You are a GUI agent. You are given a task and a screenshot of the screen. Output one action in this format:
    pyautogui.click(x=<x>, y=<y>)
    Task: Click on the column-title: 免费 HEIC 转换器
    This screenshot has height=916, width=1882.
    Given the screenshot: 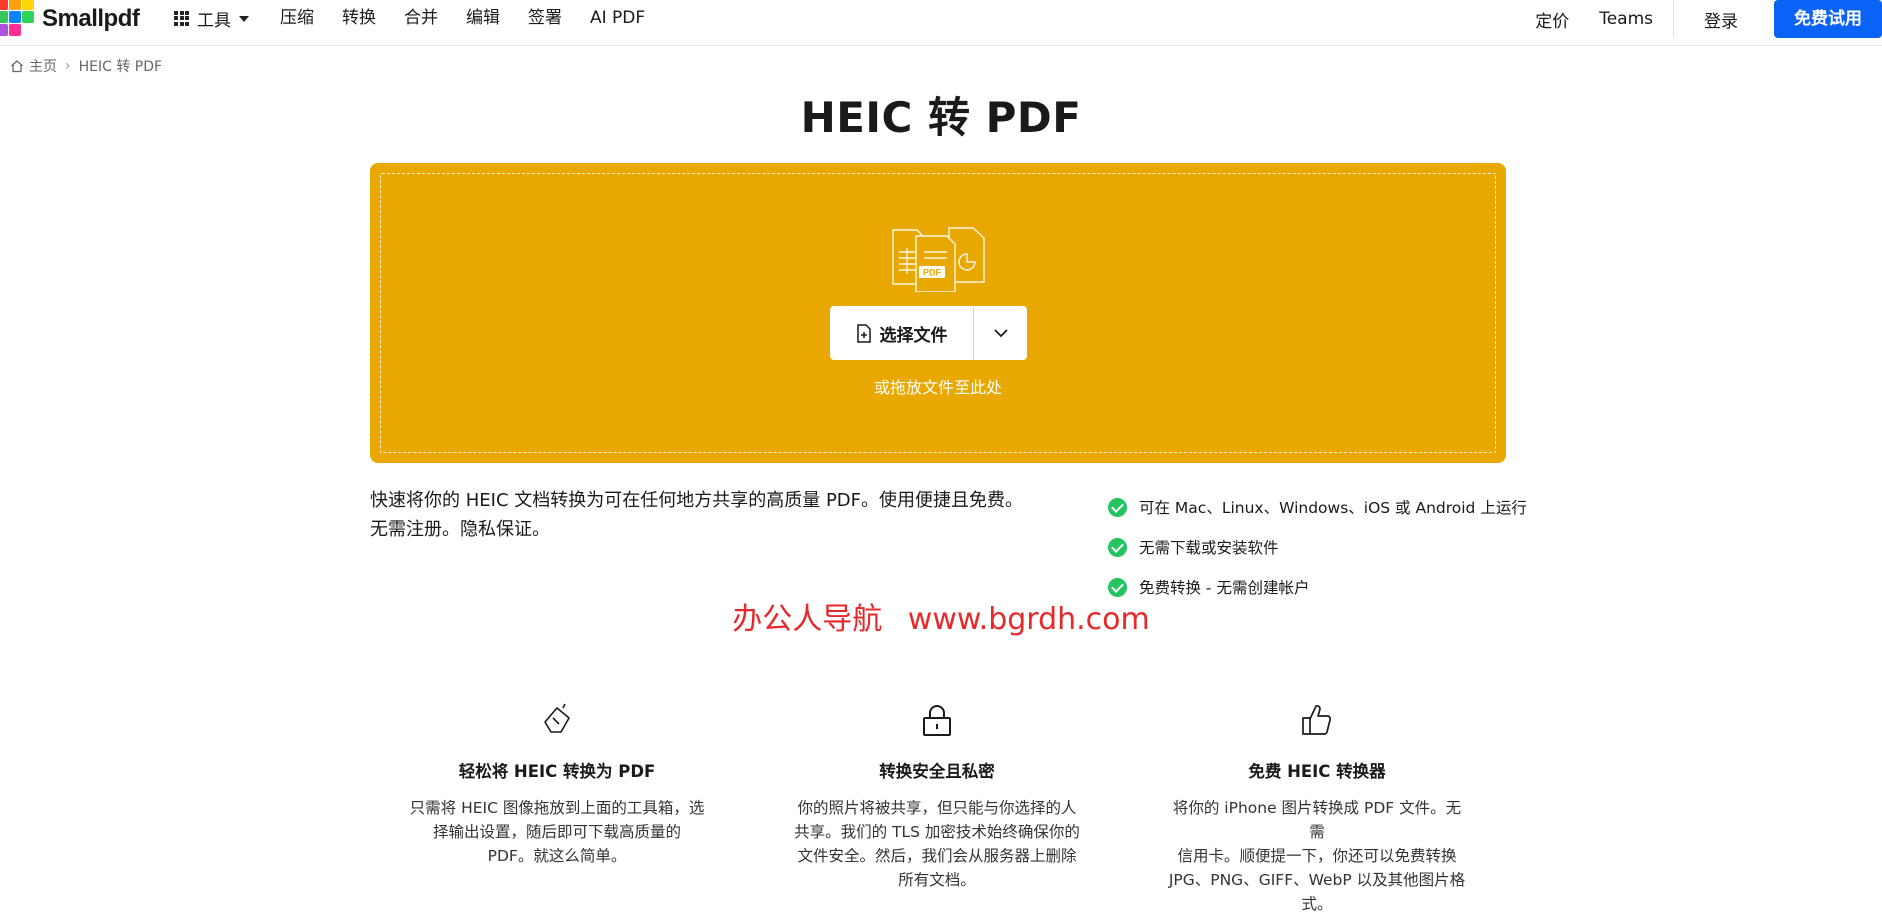 What is the action you would take?
    pyautogui.click(x=1317, y=771)
    